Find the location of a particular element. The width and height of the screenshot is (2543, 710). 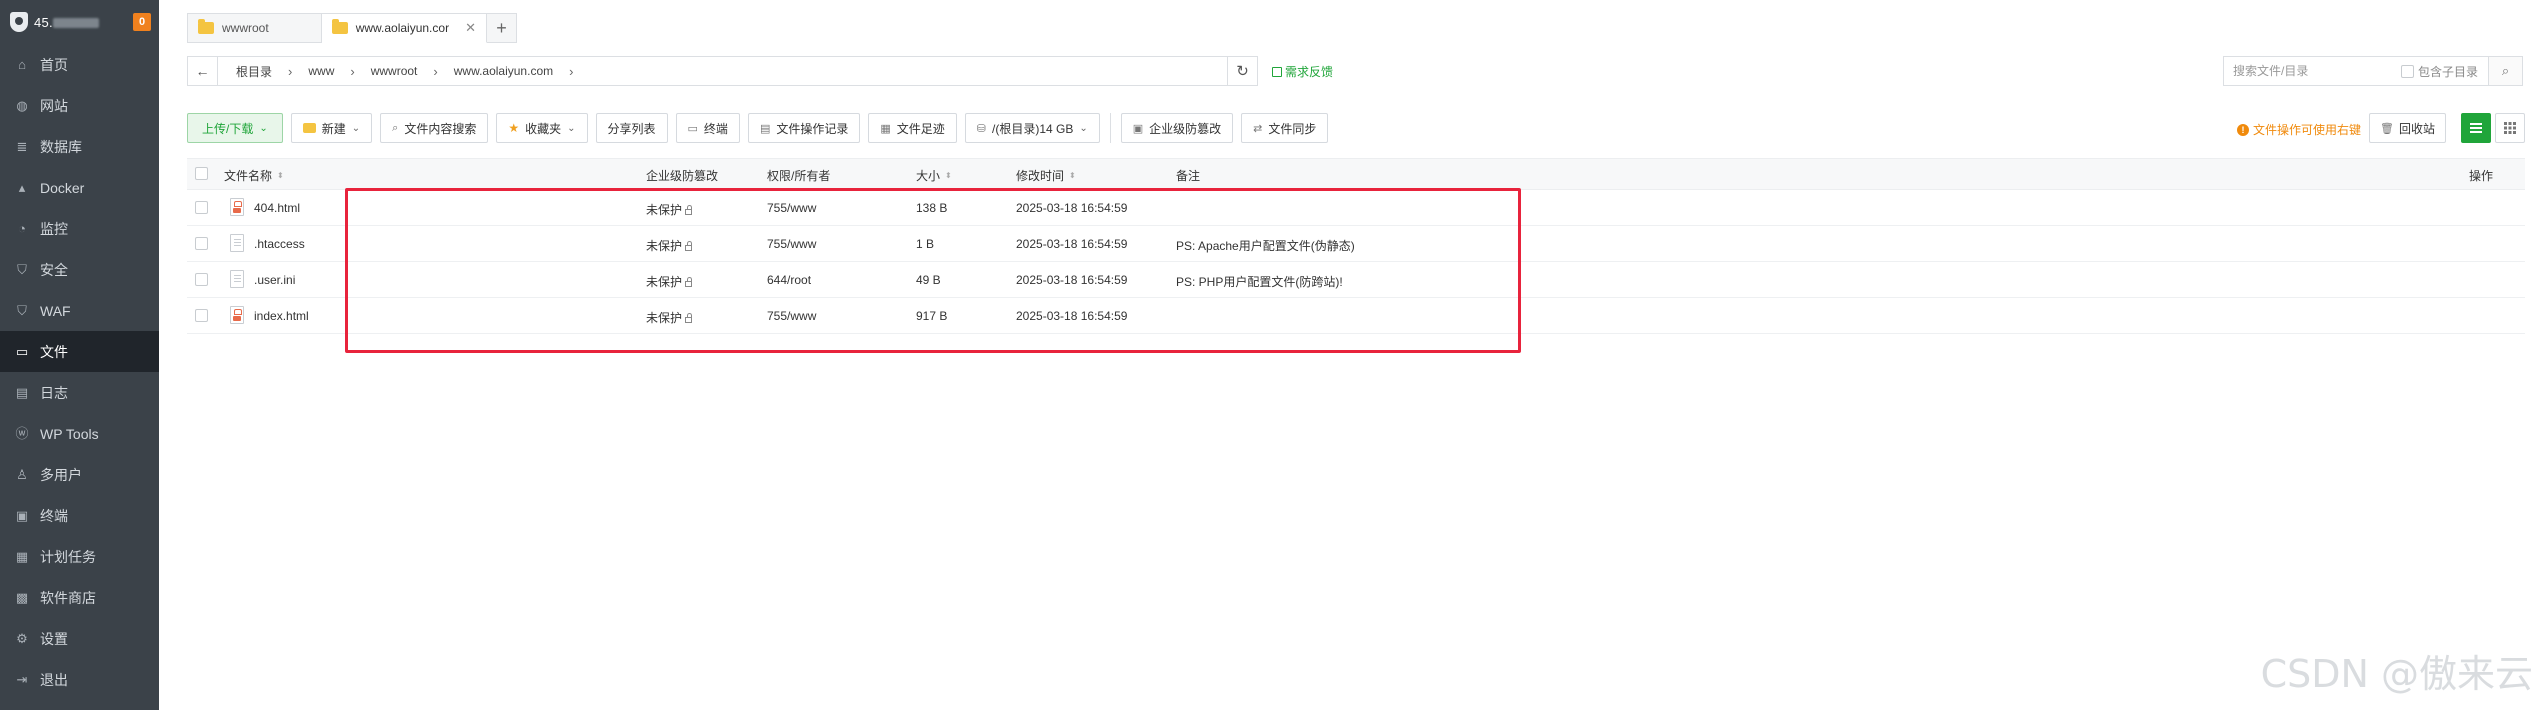

refresh-icon: ↻ is located at coordinates (1242, 71).